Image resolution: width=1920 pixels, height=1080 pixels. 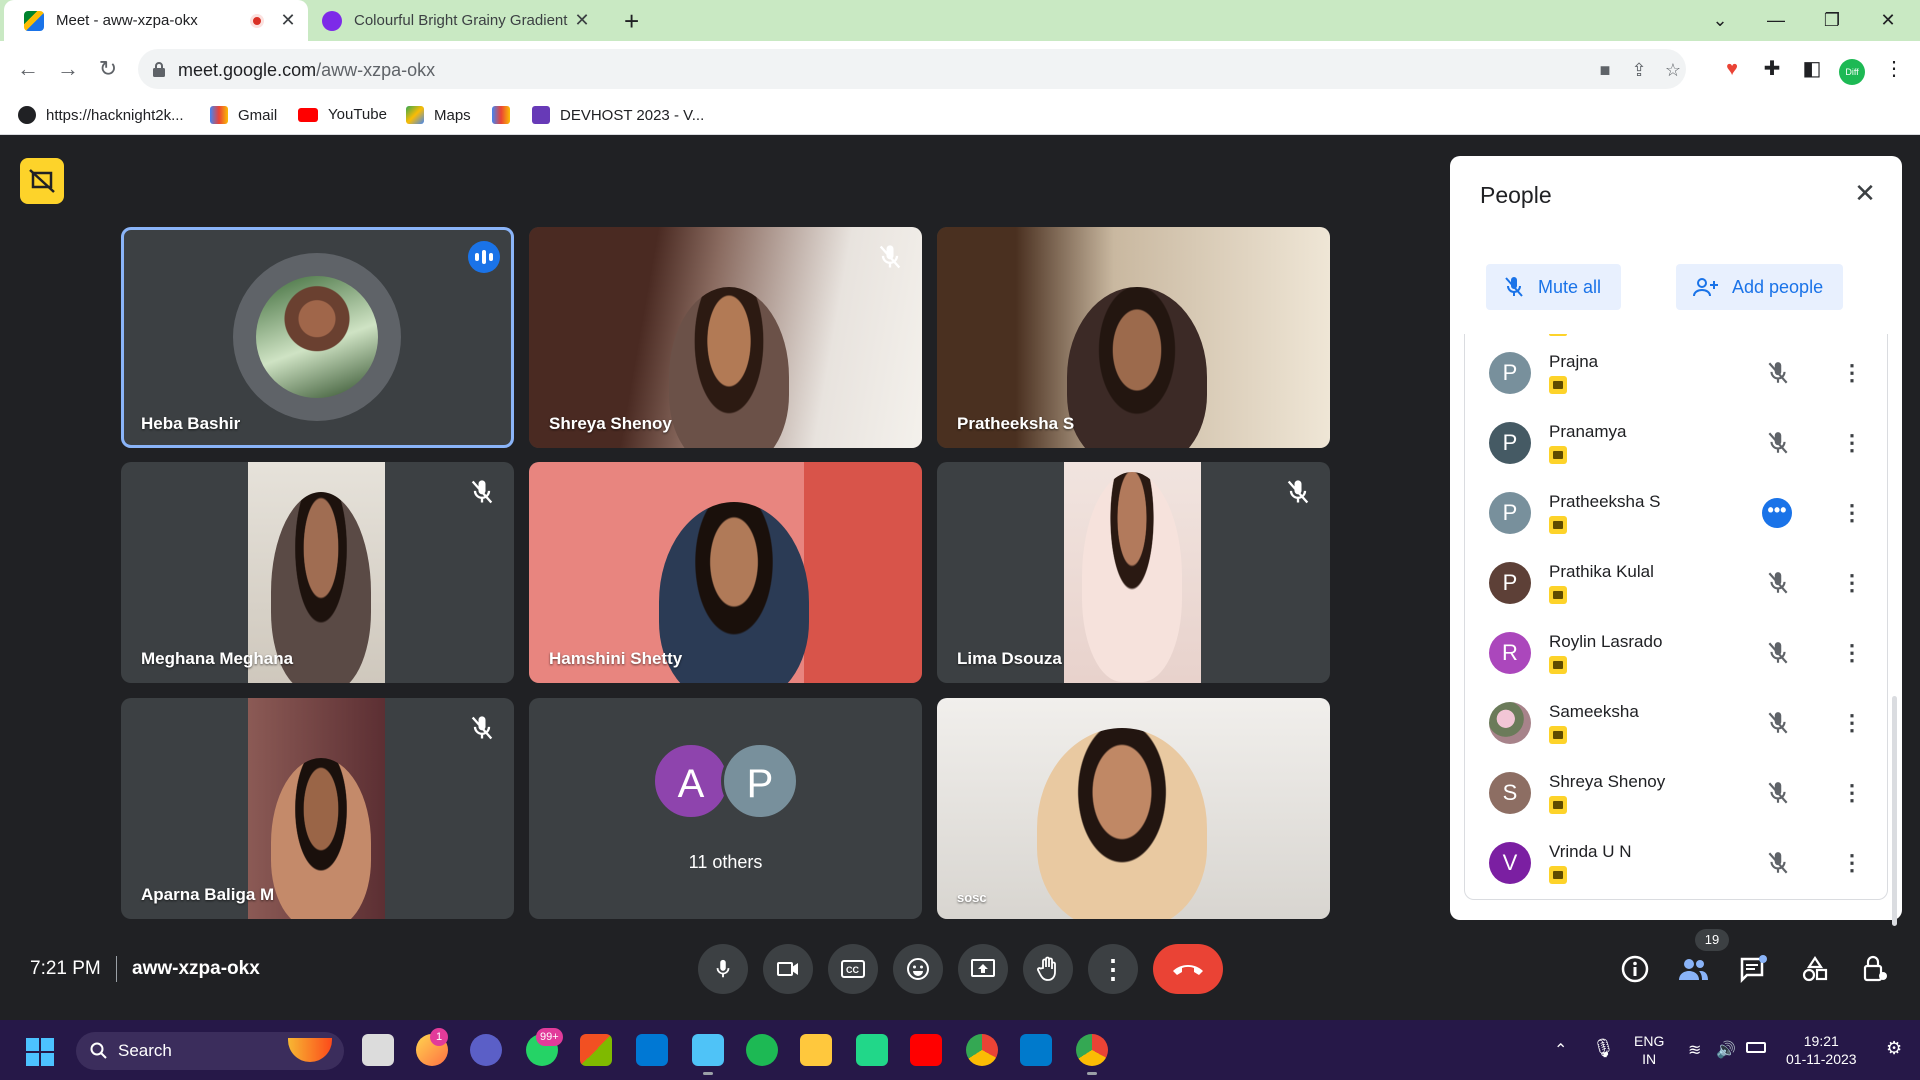 What do you see at coordinates (127, 20) in the screenshot?
I see `tab-title: Meet - aww-xzpa-okx` at bounding box center [127, 20].